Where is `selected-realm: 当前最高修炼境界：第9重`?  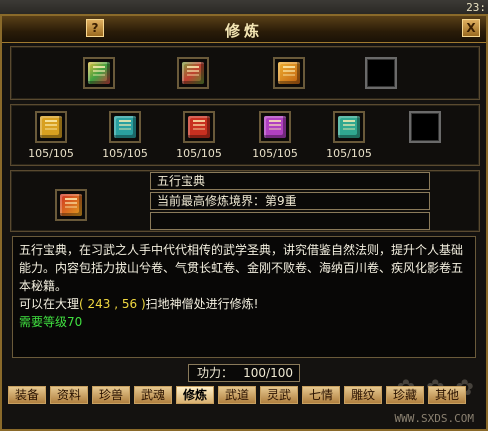 selected-realm: 当前最高修炼境界：第9重 is located at coordinates (290, 201).